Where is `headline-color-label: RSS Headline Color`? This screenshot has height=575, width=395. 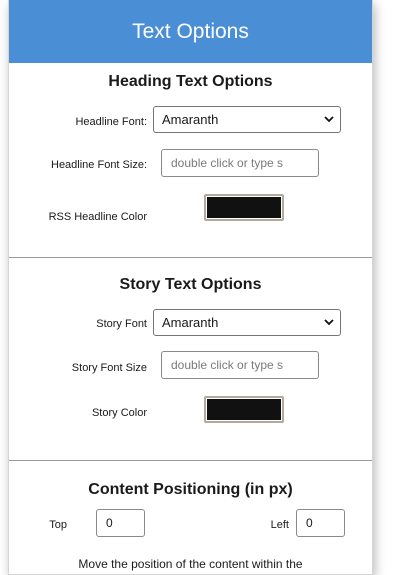 headline-color-label: RSS Headline Color is located at coordinates (97, 217).